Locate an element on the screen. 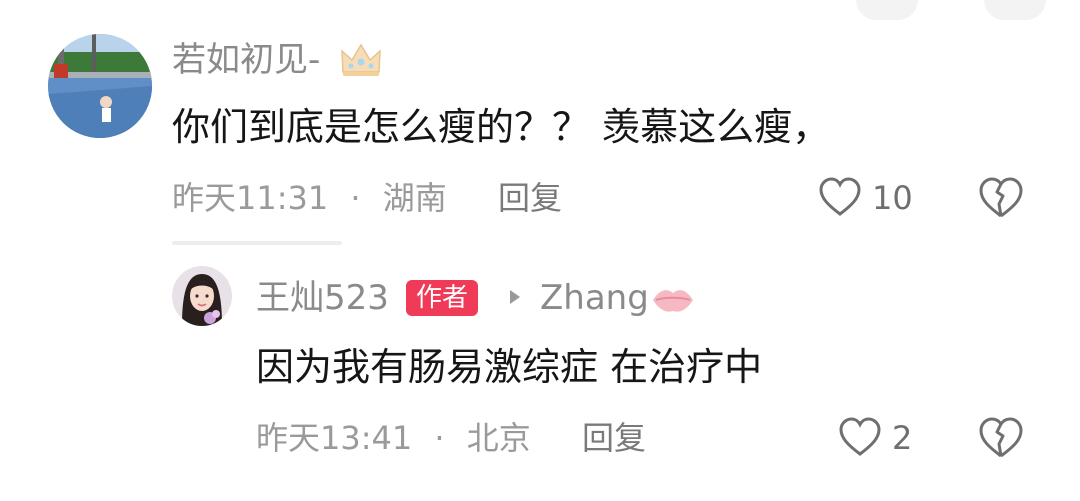 Image resolution: width=1080 pixels, height=501 pixels. avatar is located at coordinates (100, 86).